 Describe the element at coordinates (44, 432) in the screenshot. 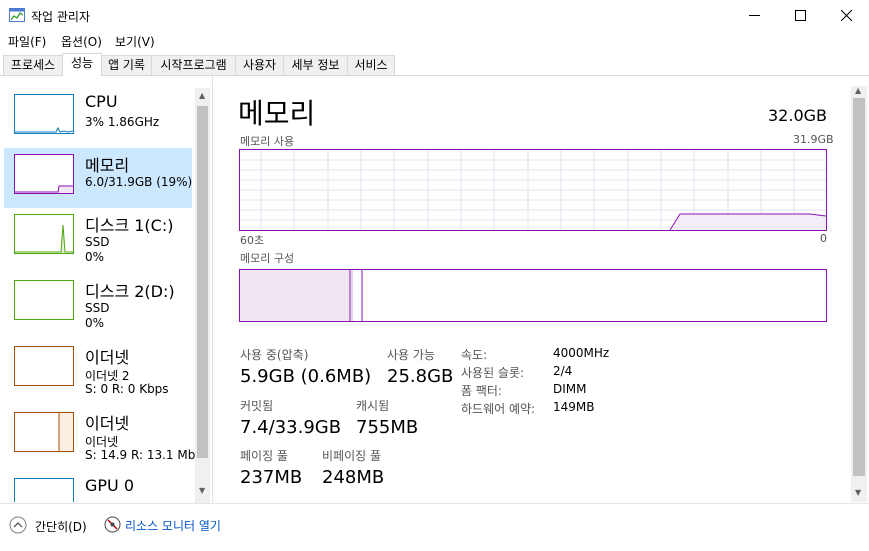

I see `ethernet-thumbnail-graph` at that location.